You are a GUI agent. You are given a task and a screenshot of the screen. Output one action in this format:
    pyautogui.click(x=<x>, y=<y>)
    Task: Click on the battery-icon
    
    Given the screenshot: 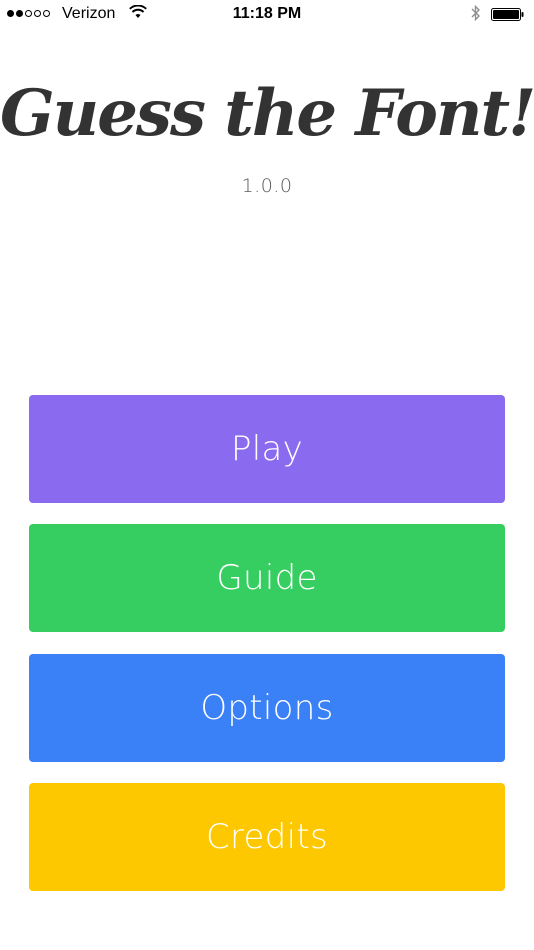 What is the action you would take?
    pyautogui.click(x=507, y=14)
    